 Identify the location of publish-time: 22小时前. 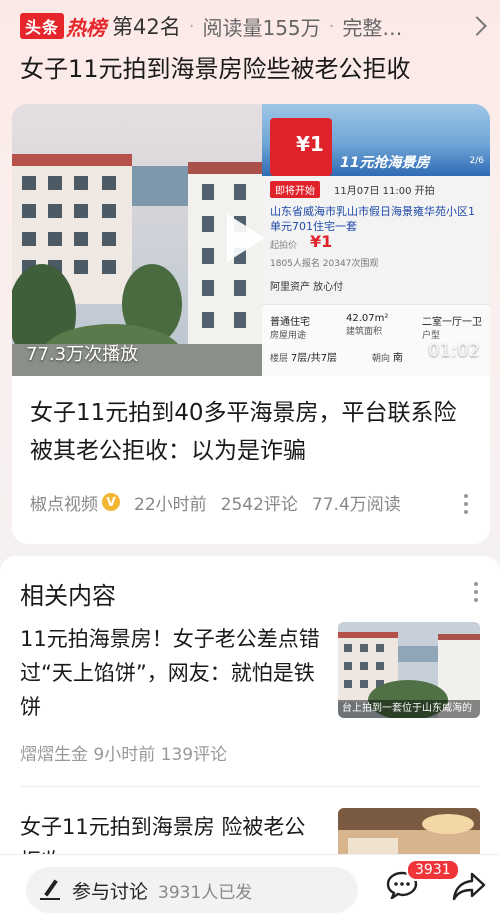
(170, 504).